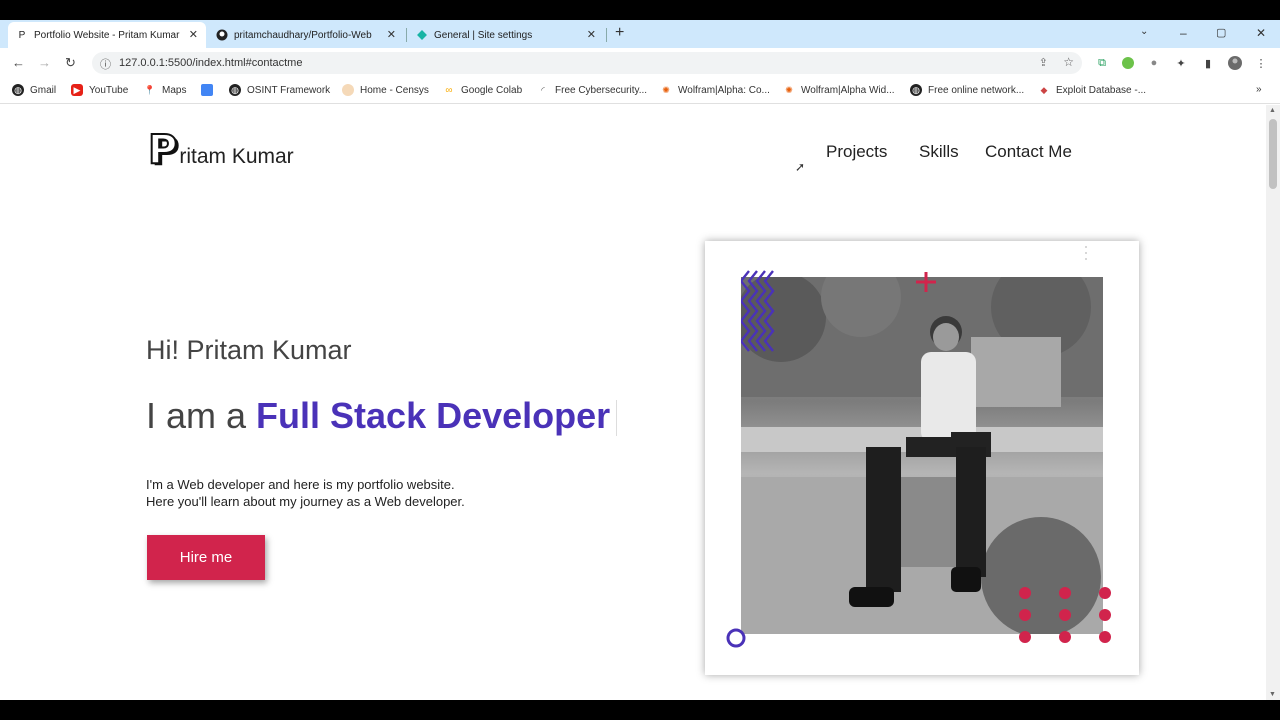 The image size is (1280, 720). What do you see at coordinates (303, 35) in the screenshot?
I see `tab-title: pritamchaudhary/Portfolio-Web` at bounding box center [303, 35].